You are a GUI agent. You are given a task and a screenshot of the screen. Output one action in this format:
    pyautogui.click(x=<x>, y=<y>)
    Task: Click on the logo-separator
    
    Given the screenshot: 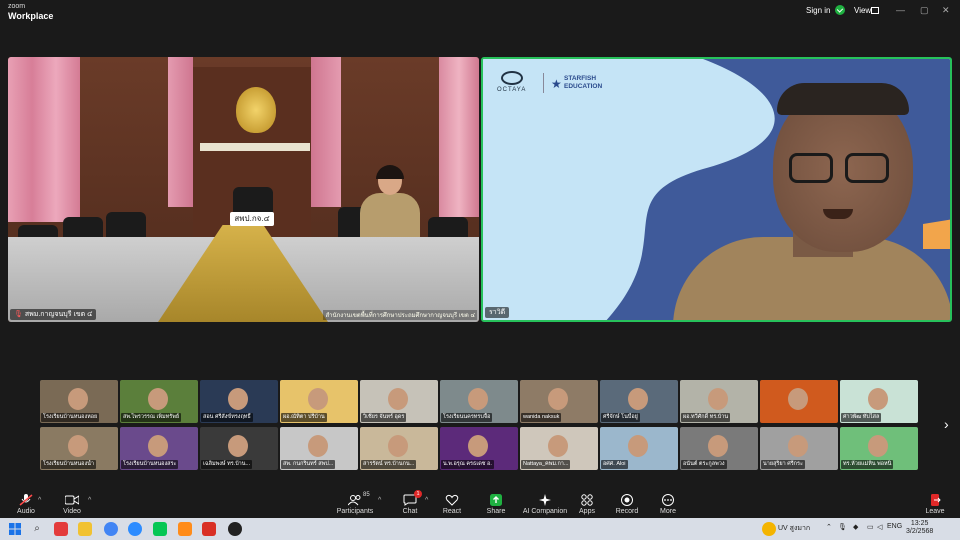 What is the action you would take?
    pyautogui.click(x=543, y=83)
    